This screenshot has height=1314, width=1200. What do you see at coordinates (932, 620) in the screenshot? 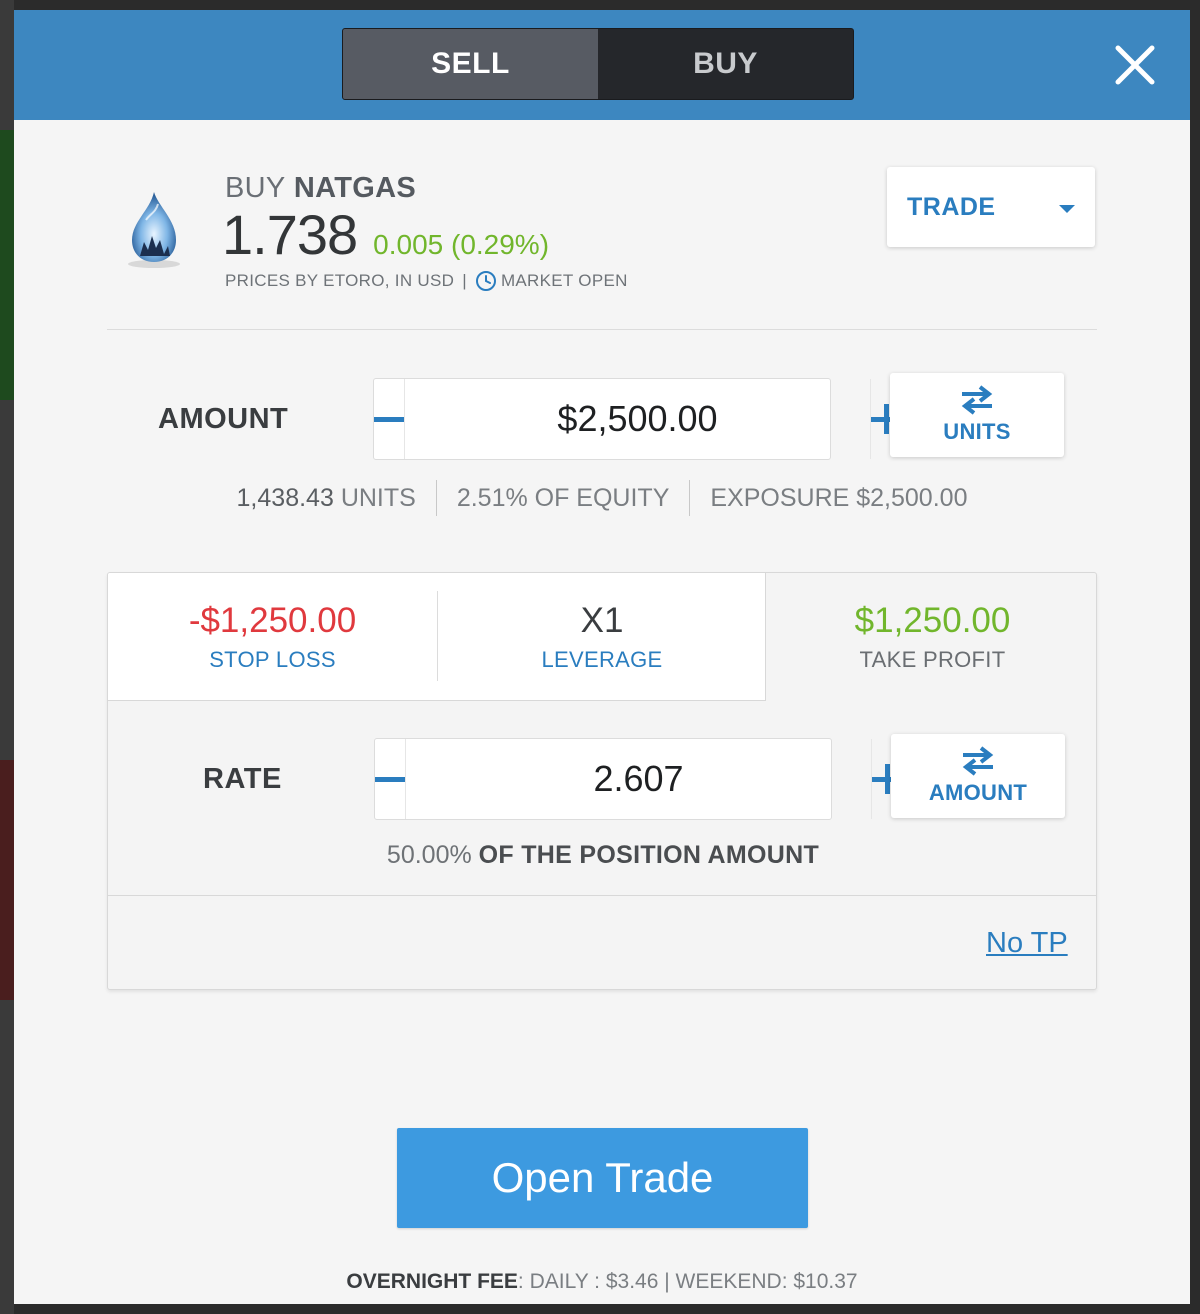
I see `take-profit-value: $1,250.00` at bounding box center [932, 620].